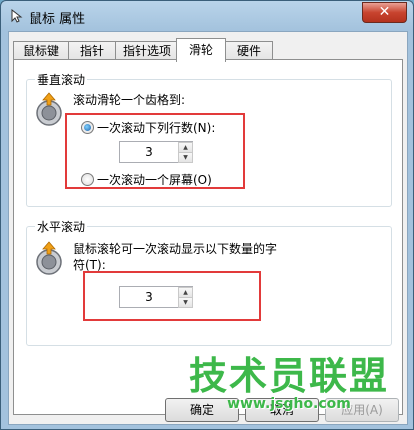 The image size is (414, 430). I want to click on horizontal-scroll-title: 水平滚动, so click(61, 226).